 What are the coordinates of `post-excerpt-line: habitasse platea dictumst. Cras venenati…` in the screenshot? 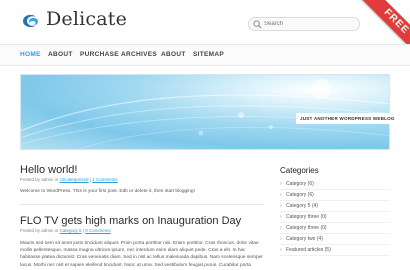 It's located at (141, 258).